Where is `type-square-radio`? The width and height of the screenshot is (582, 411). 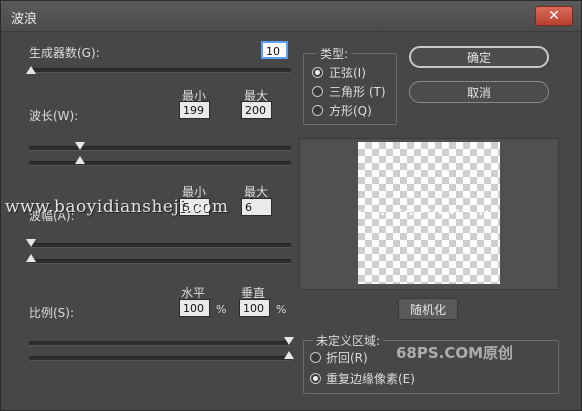 type-square-radio is located at coordinates (317, 110).